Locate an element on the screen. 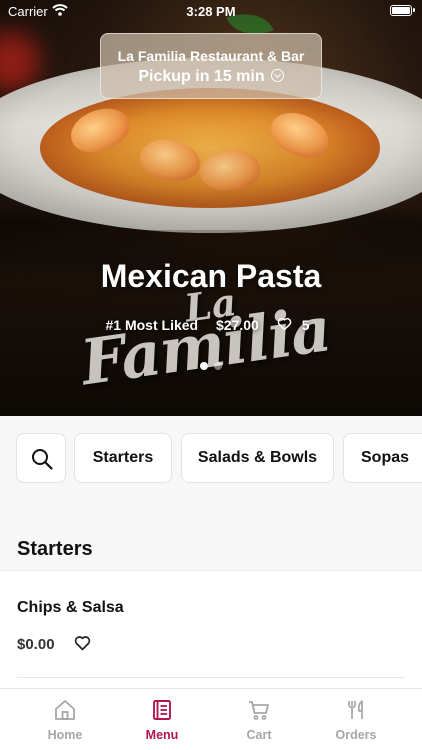 This screenshot has height=750, width=422. tab-label: Home is located at coordinates (65, 735).